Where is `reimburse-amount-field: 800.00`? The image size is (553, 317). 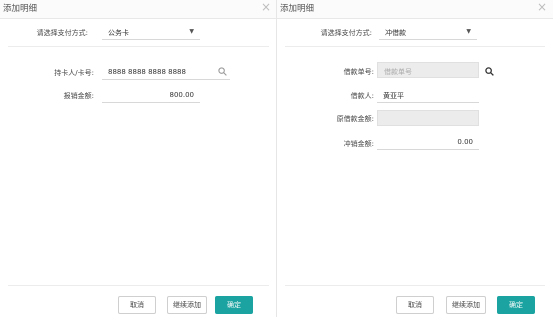
reimburse-amount-field: 800.00 is located at coordinates (151, 95).